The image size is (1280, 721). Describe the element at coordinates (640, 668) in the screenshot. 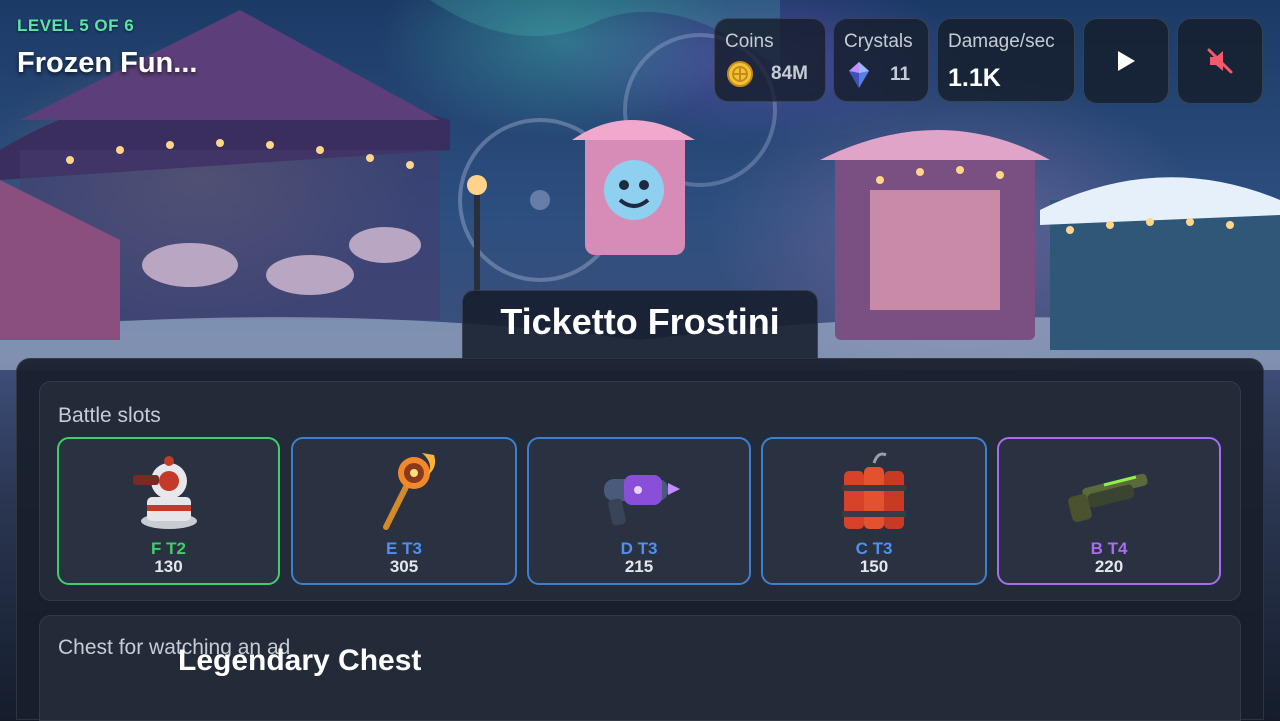

I see `ad-chest-section: Chest for watching an ad Legendary Chest` at that location.